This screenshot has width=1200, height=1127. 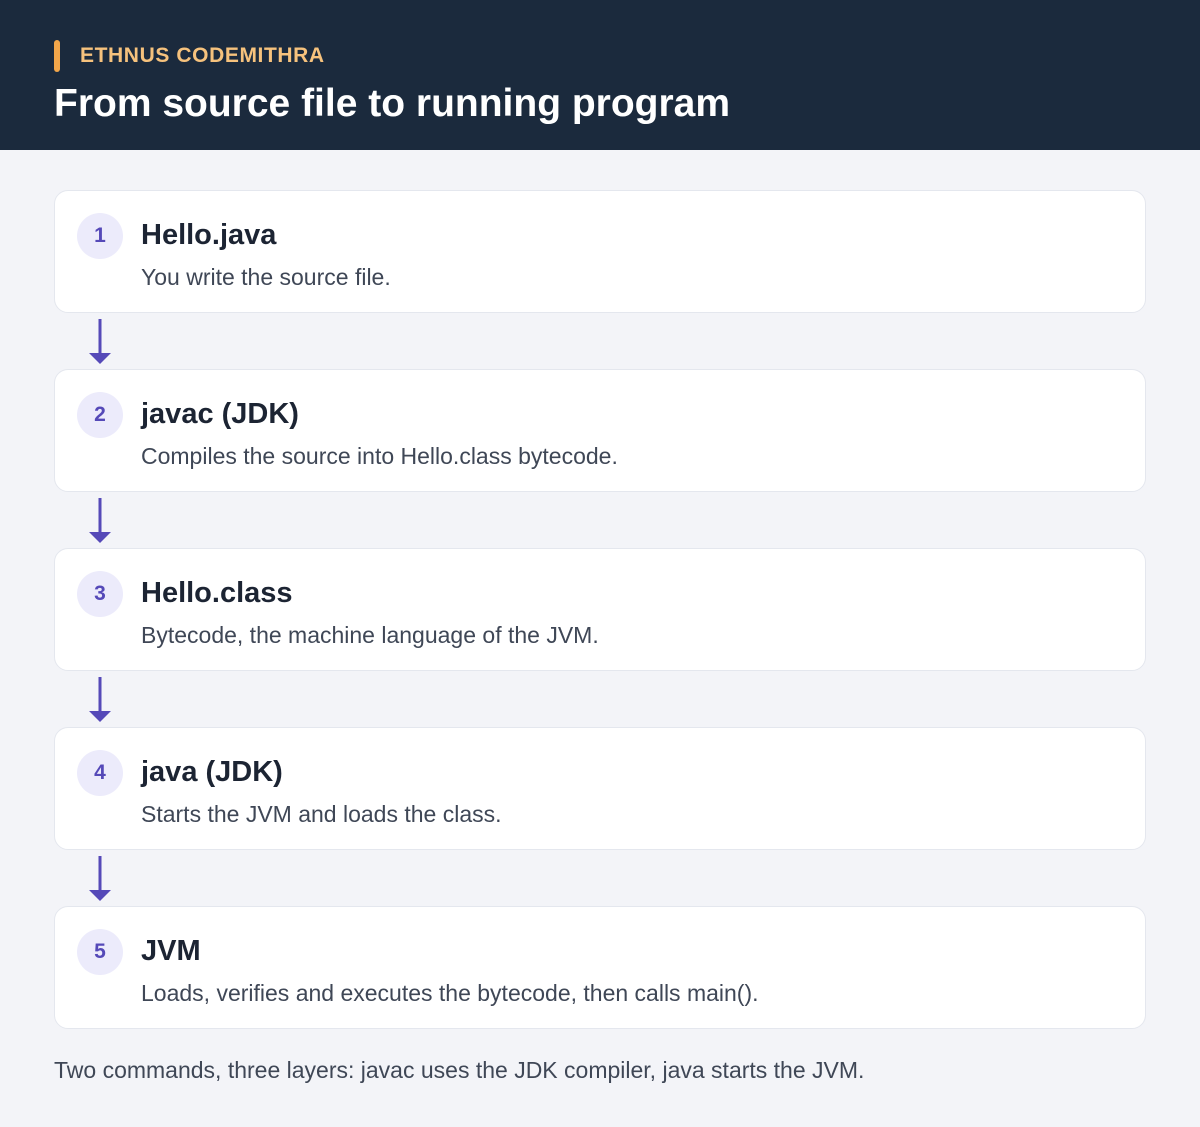 What do you see at coordinates (217, 593) in the screenshot?
I see `step-title: Hello.class` at bounding box center [217, 593].